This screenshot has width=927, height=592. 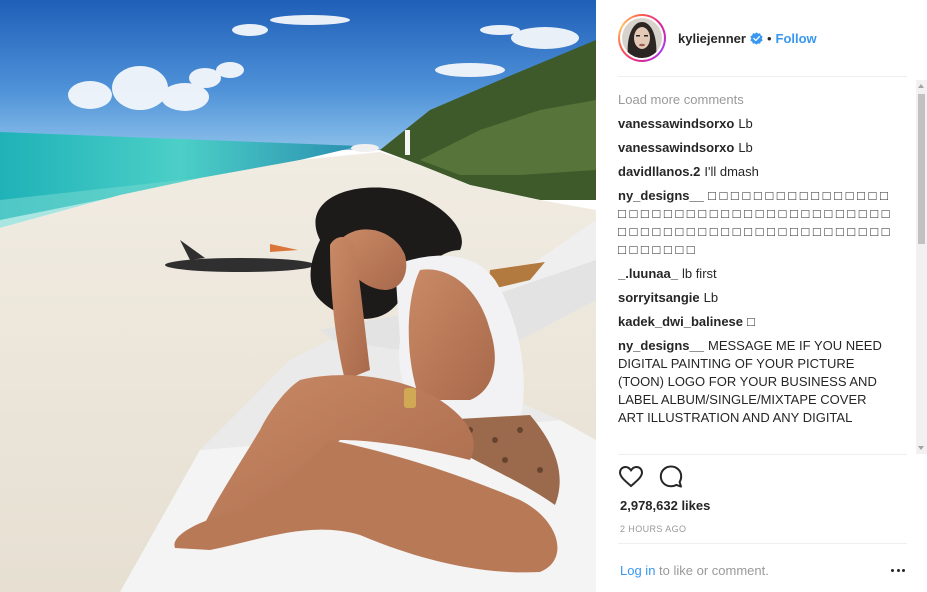 I want to click on post-timestamp: 2 HOURS AGO, so click(x=653, y=529).